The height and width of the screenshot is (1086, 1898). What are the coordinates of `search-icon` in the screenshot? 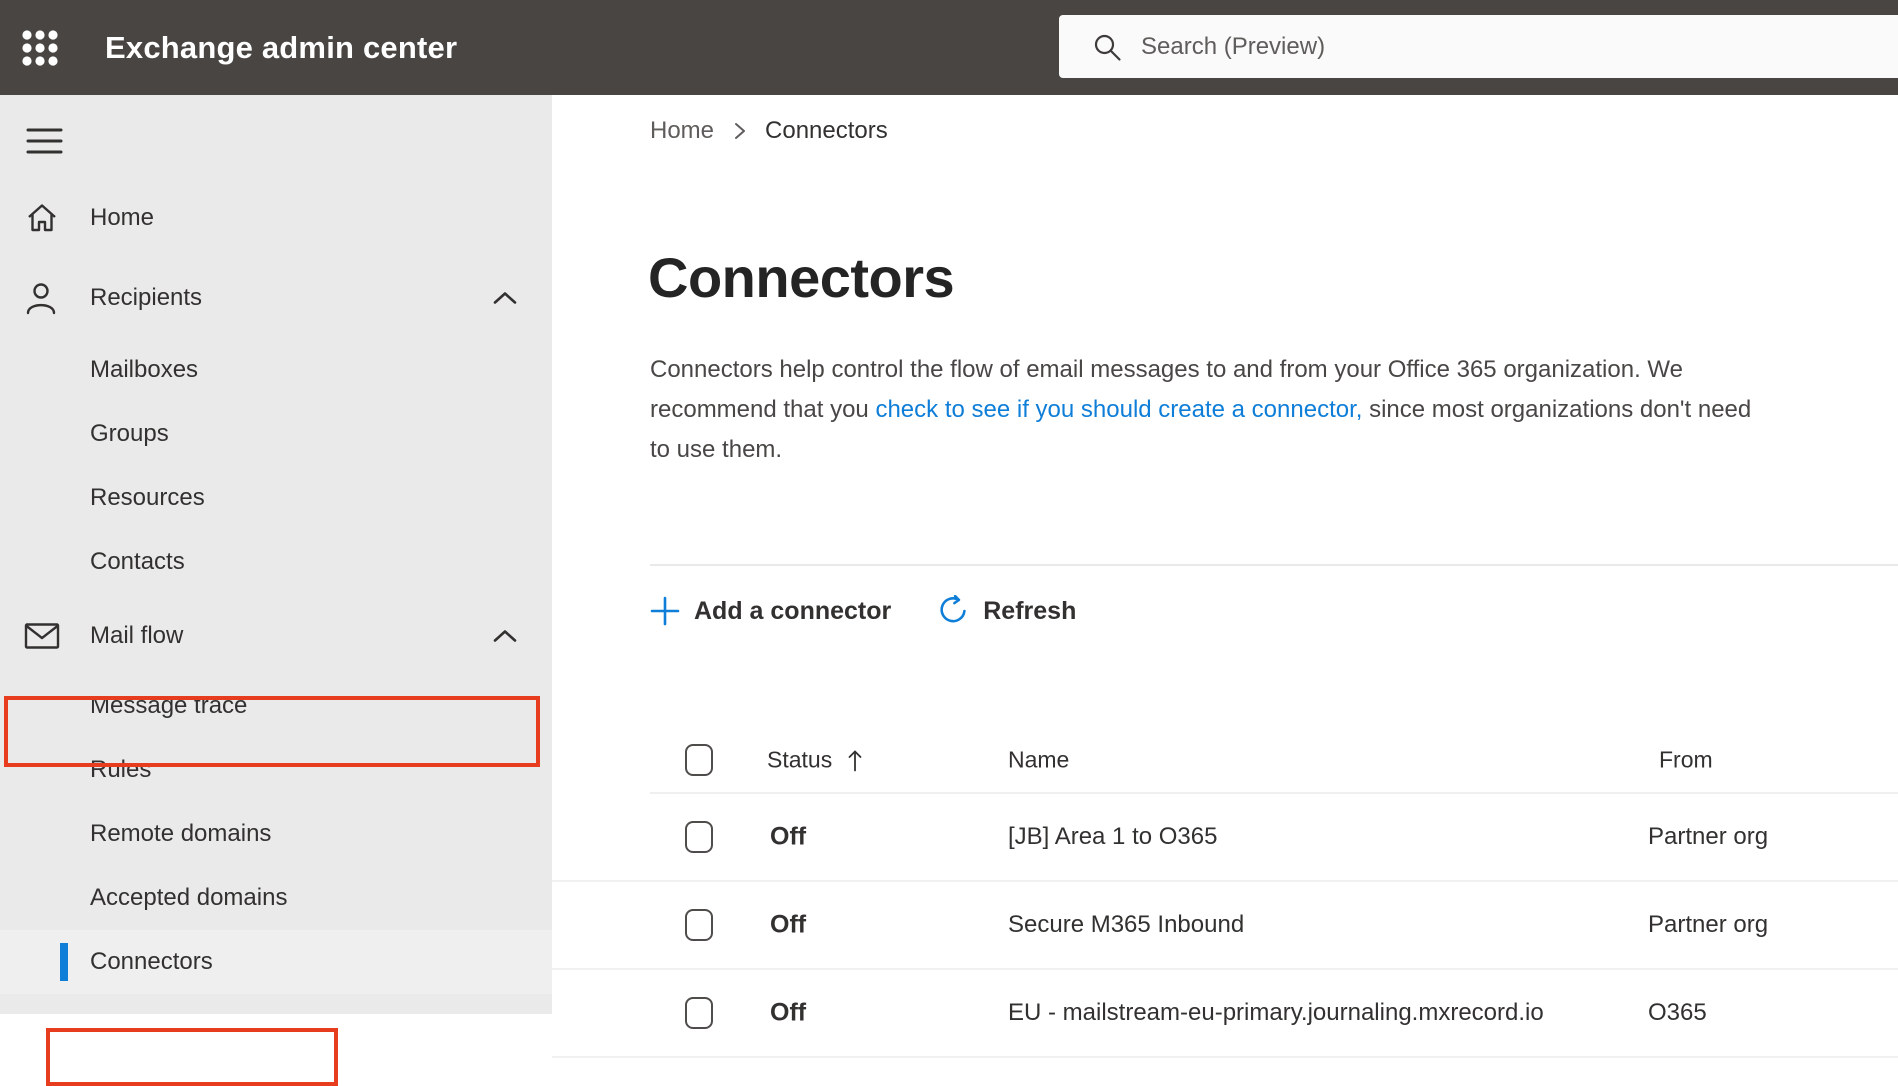 It's located at (1107, 47).